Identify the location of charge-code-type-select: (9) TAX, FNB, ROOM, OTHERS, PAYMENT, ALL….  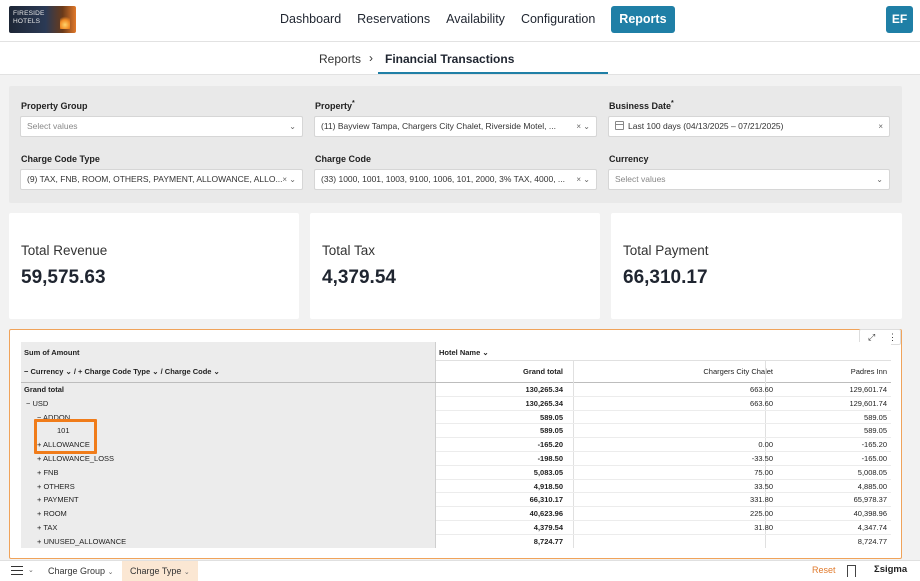
(161, 179).